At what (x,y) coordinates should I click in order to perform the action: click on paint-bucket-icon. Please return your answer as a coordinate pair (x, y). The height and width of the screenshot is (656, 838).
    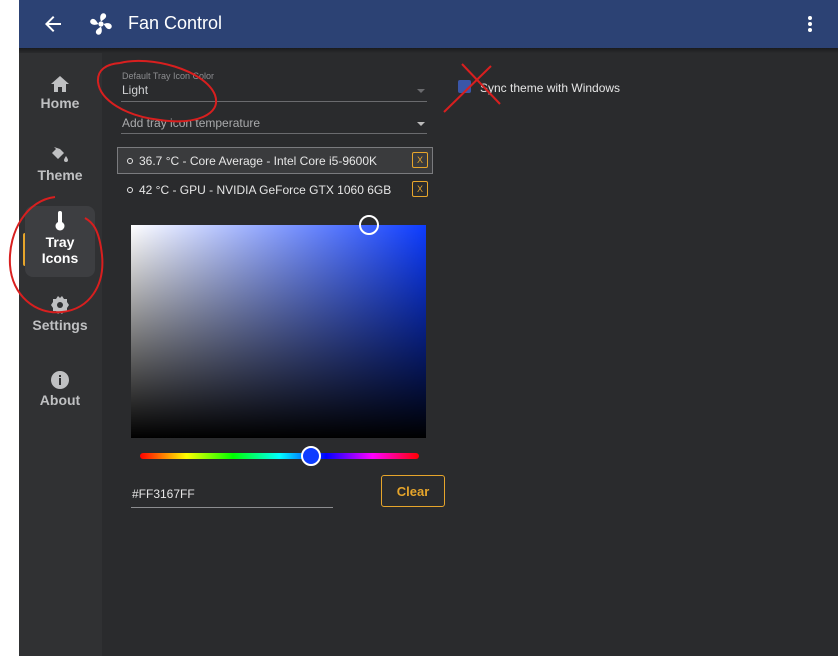
    Looking at the image, I should click on (60, 154).